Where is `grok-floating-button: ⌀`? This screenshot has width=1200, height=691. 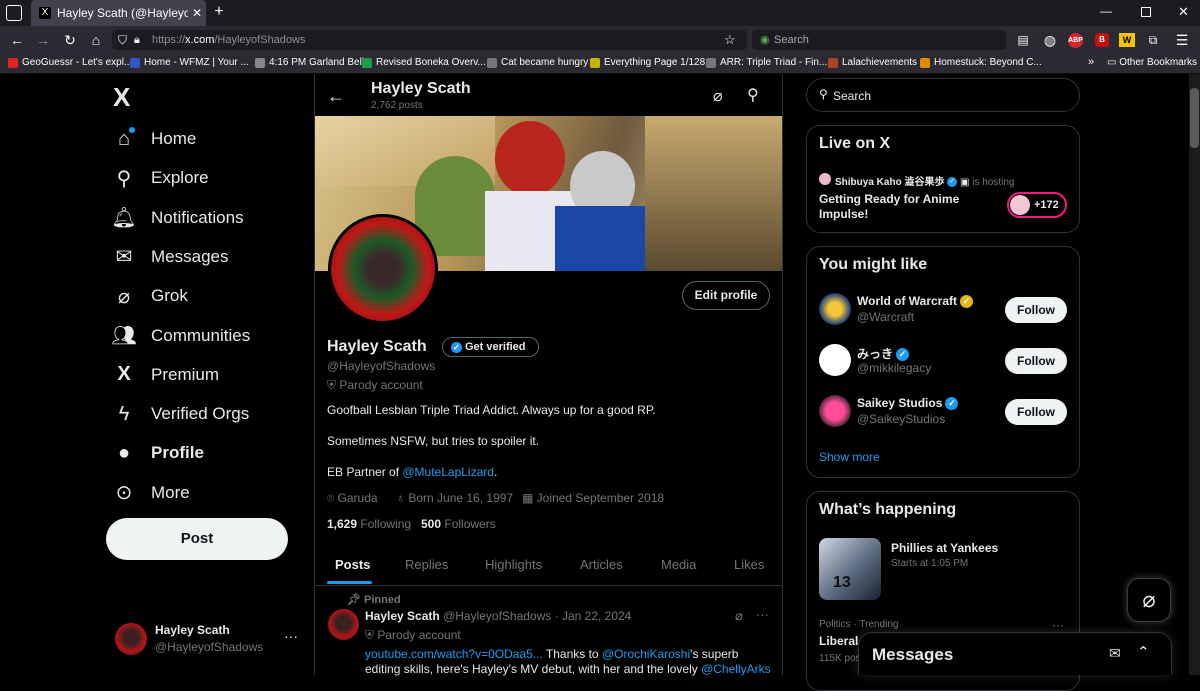
grok-floating-button: ⌀ is located at coordinates (1149, 600).